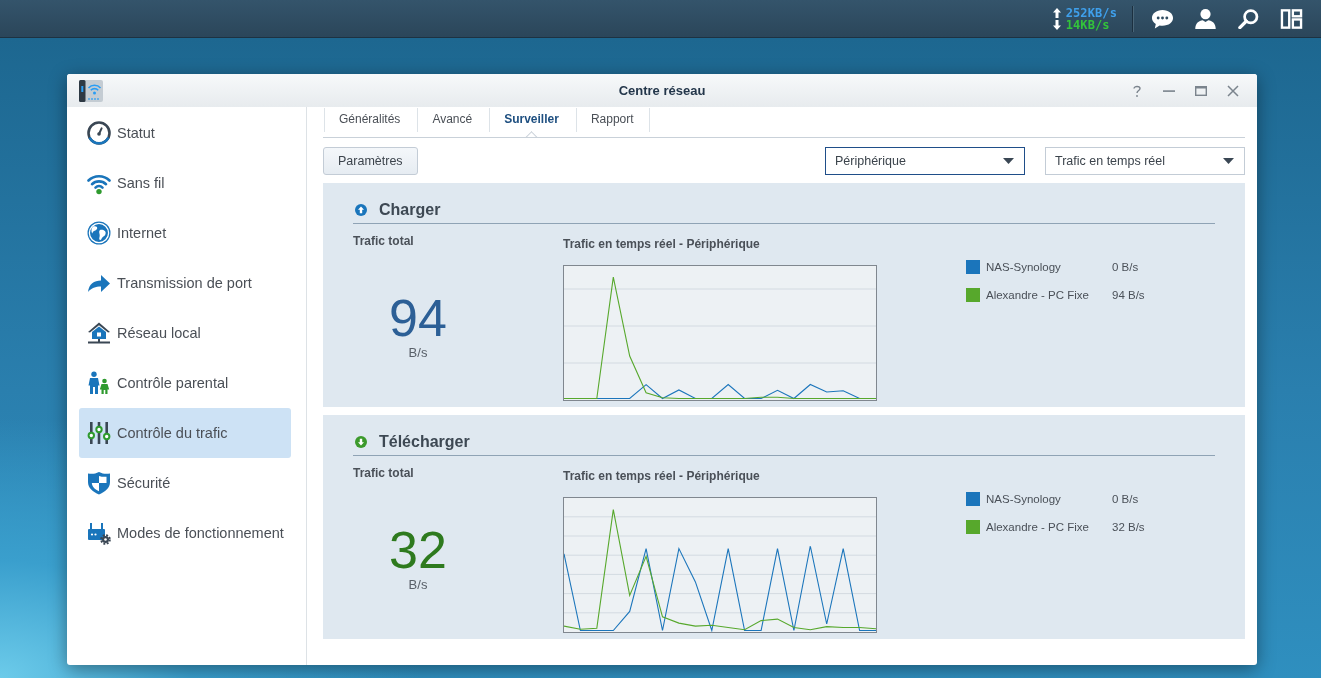 This screenshot has height=678, width=1321. I want to click on section-title: Télécharger, so click(424, 441).